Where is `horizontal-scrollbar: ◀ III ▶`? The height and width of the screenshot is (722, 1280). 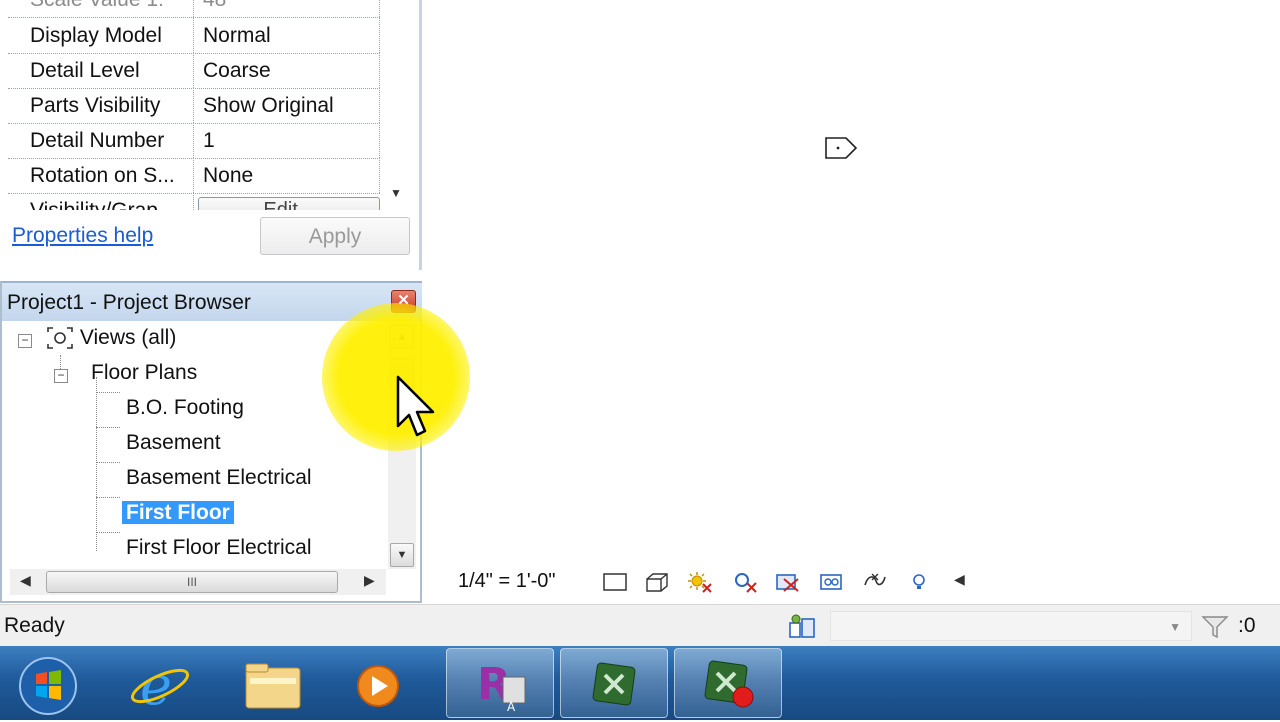
horizontal-scrollbar: ◀ III ▶ is located at coordinates (198, 582).